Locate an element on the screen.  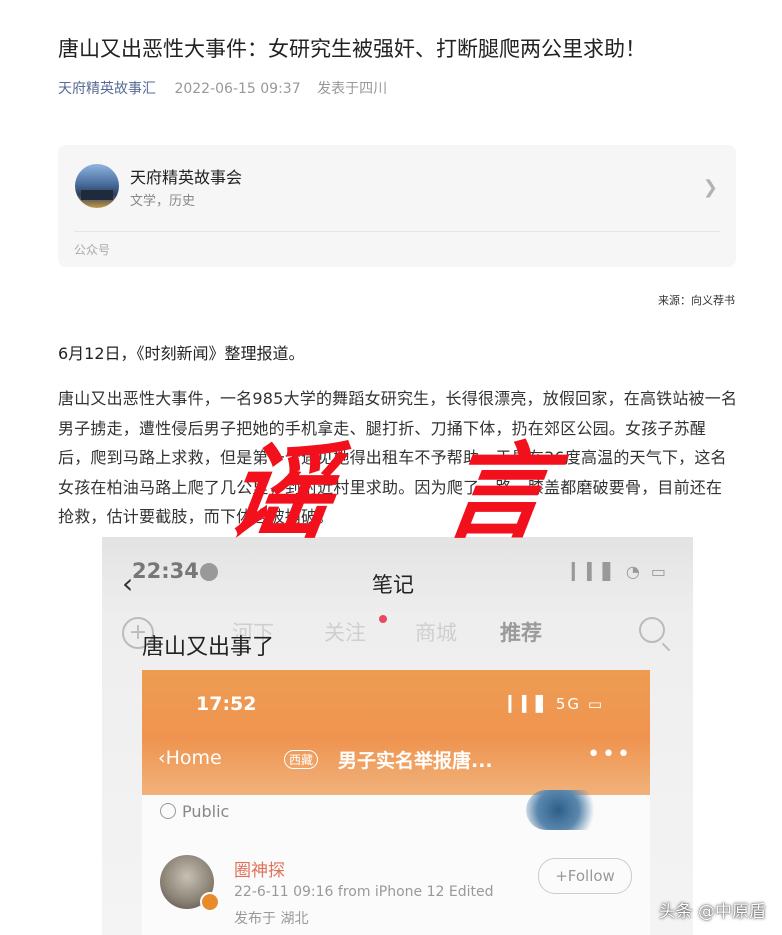
globe-icon is located at coordinates (168, 811).